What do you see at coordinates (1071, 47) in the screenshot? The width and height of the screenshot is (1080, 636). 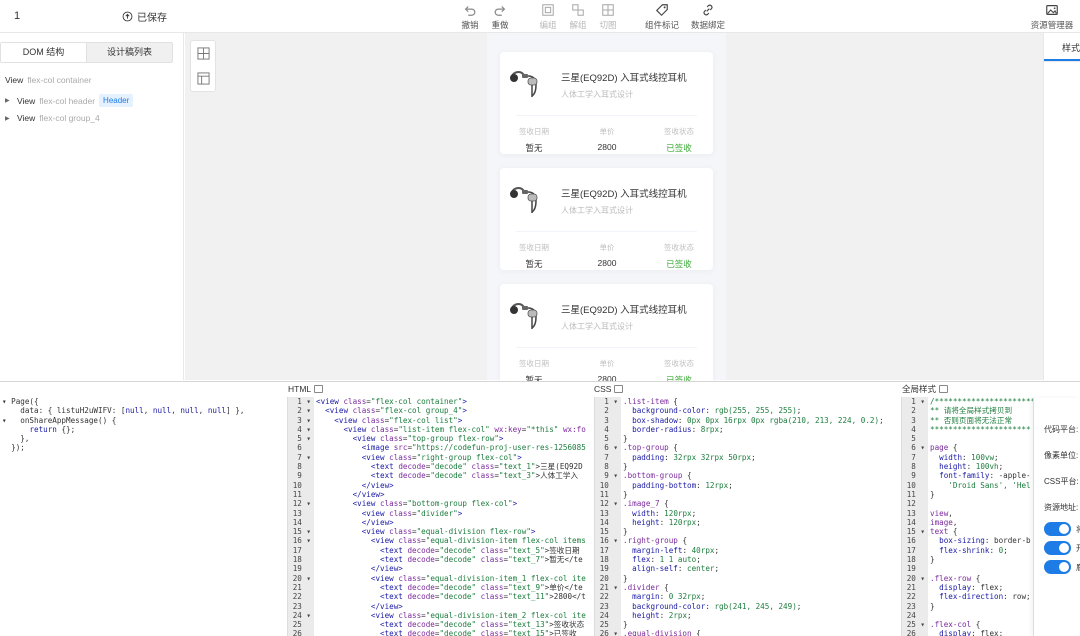 I see `tab-style: 样式` at bounding box center [1071, 47].